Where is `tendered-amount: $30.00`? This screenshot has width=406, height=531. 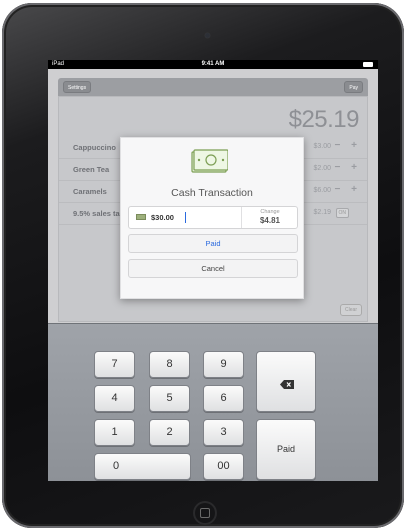 tendered-amount: $30.00 is located at coordinates (162, 217).